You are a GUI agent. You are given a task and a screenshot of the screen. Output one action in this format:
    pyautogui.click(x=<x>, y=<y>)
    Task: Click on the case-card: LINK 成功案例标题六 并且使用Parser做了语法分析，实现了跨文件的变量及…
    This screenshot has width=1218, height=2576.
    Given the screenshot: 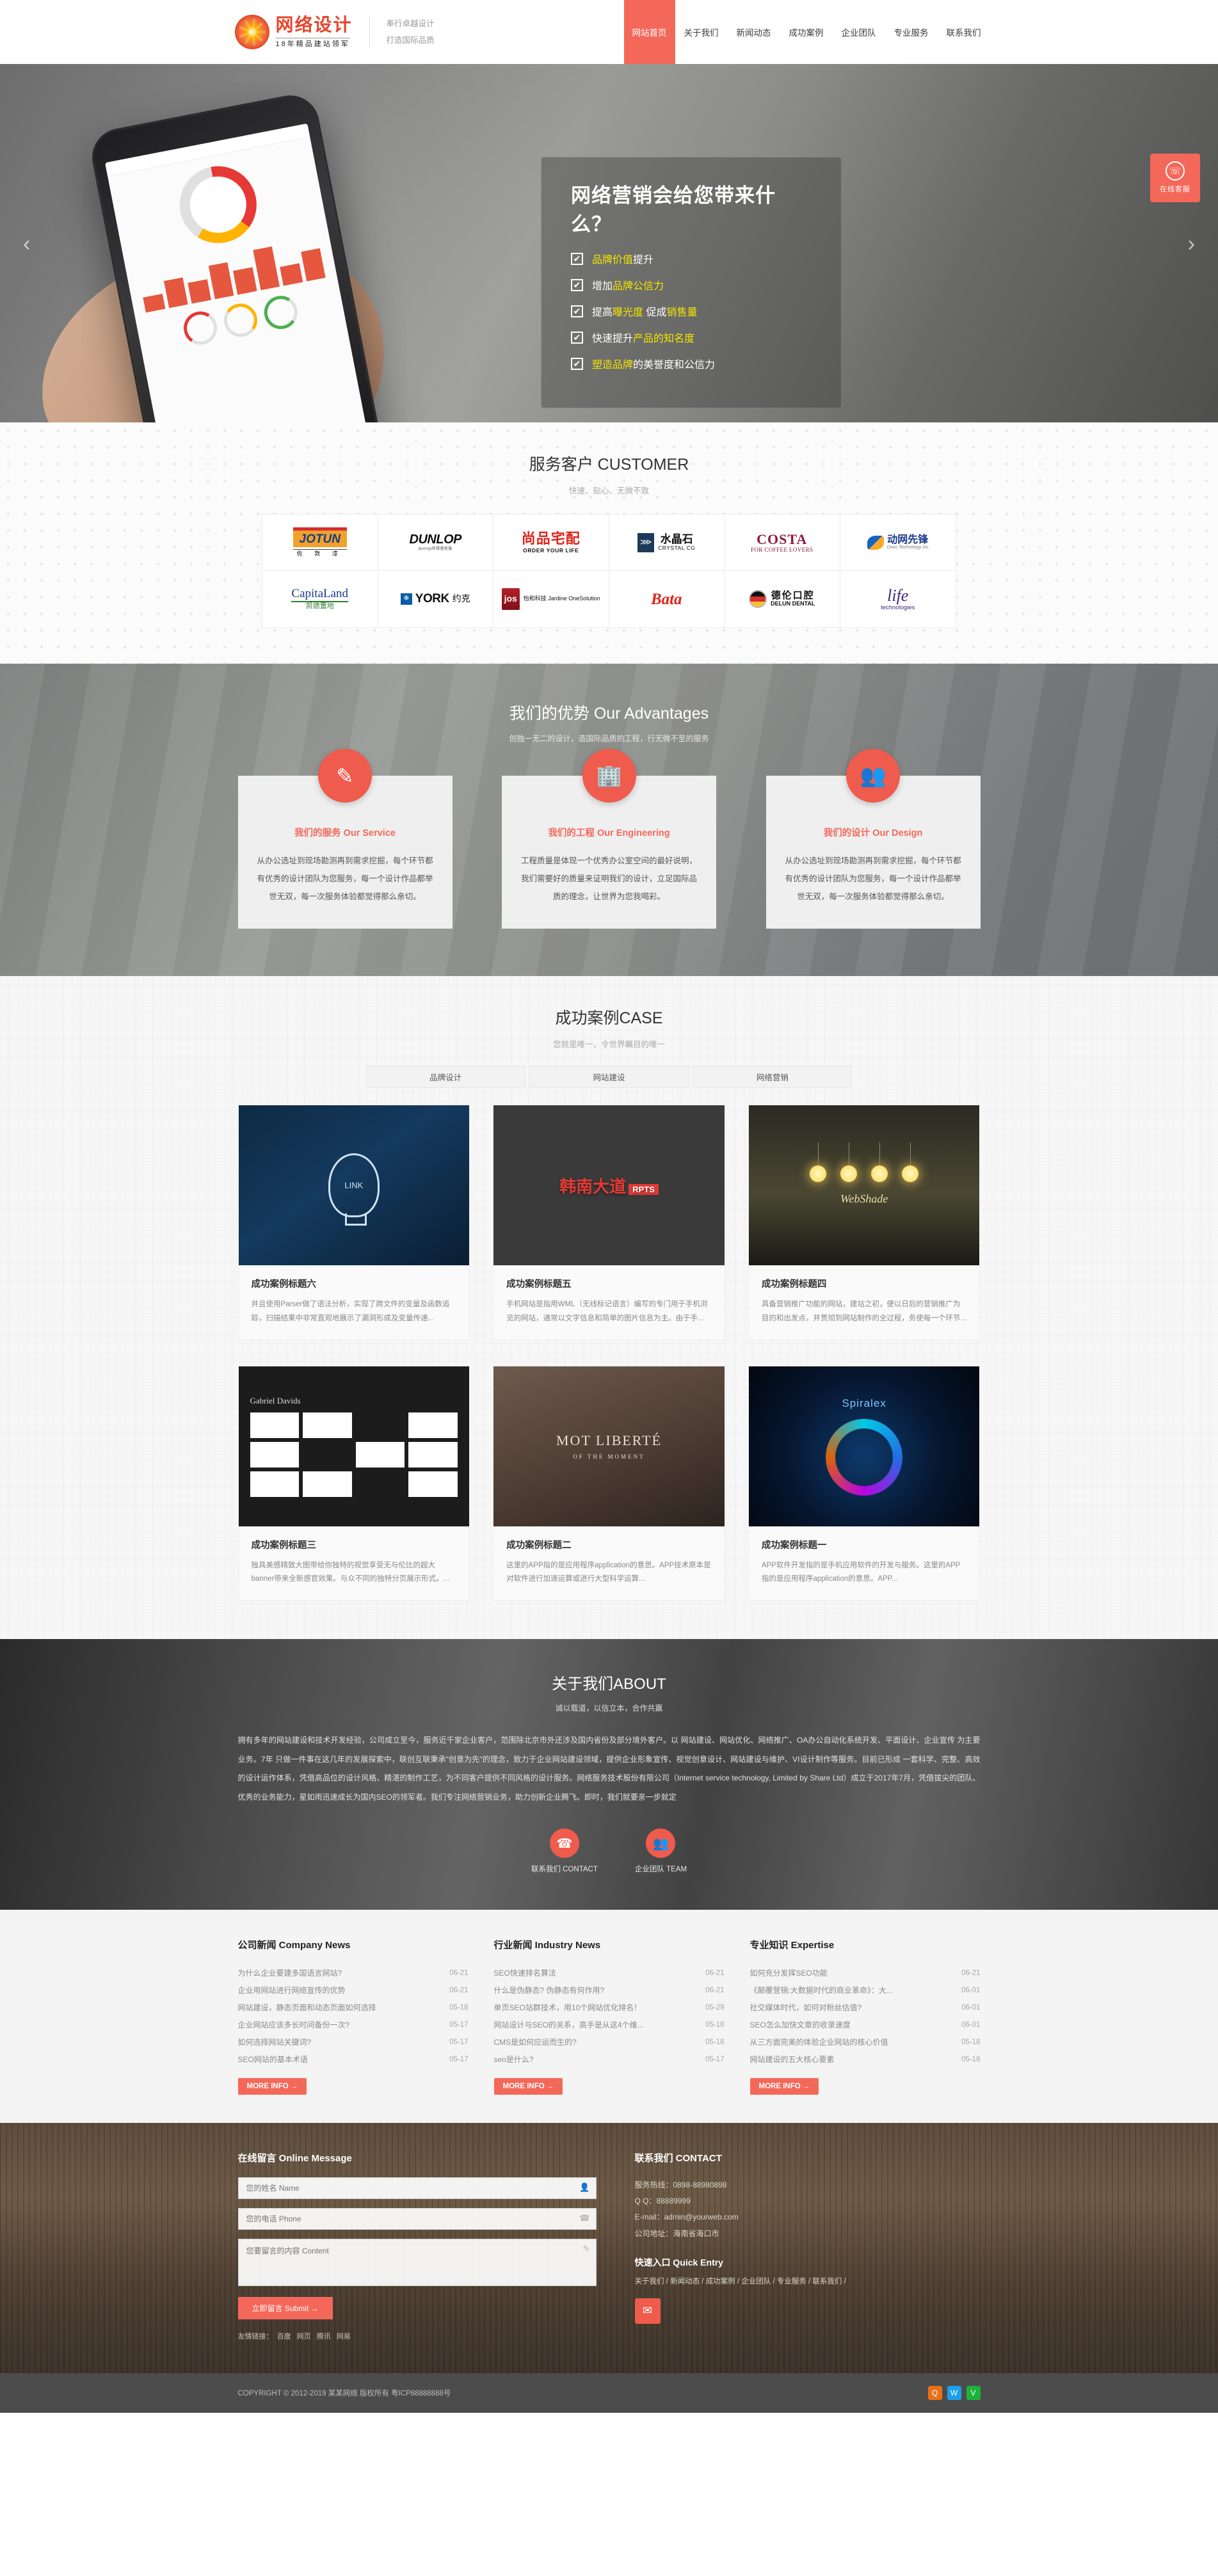 What is the action you would take?
    pyautogui.click(x=353, y=1222)
    